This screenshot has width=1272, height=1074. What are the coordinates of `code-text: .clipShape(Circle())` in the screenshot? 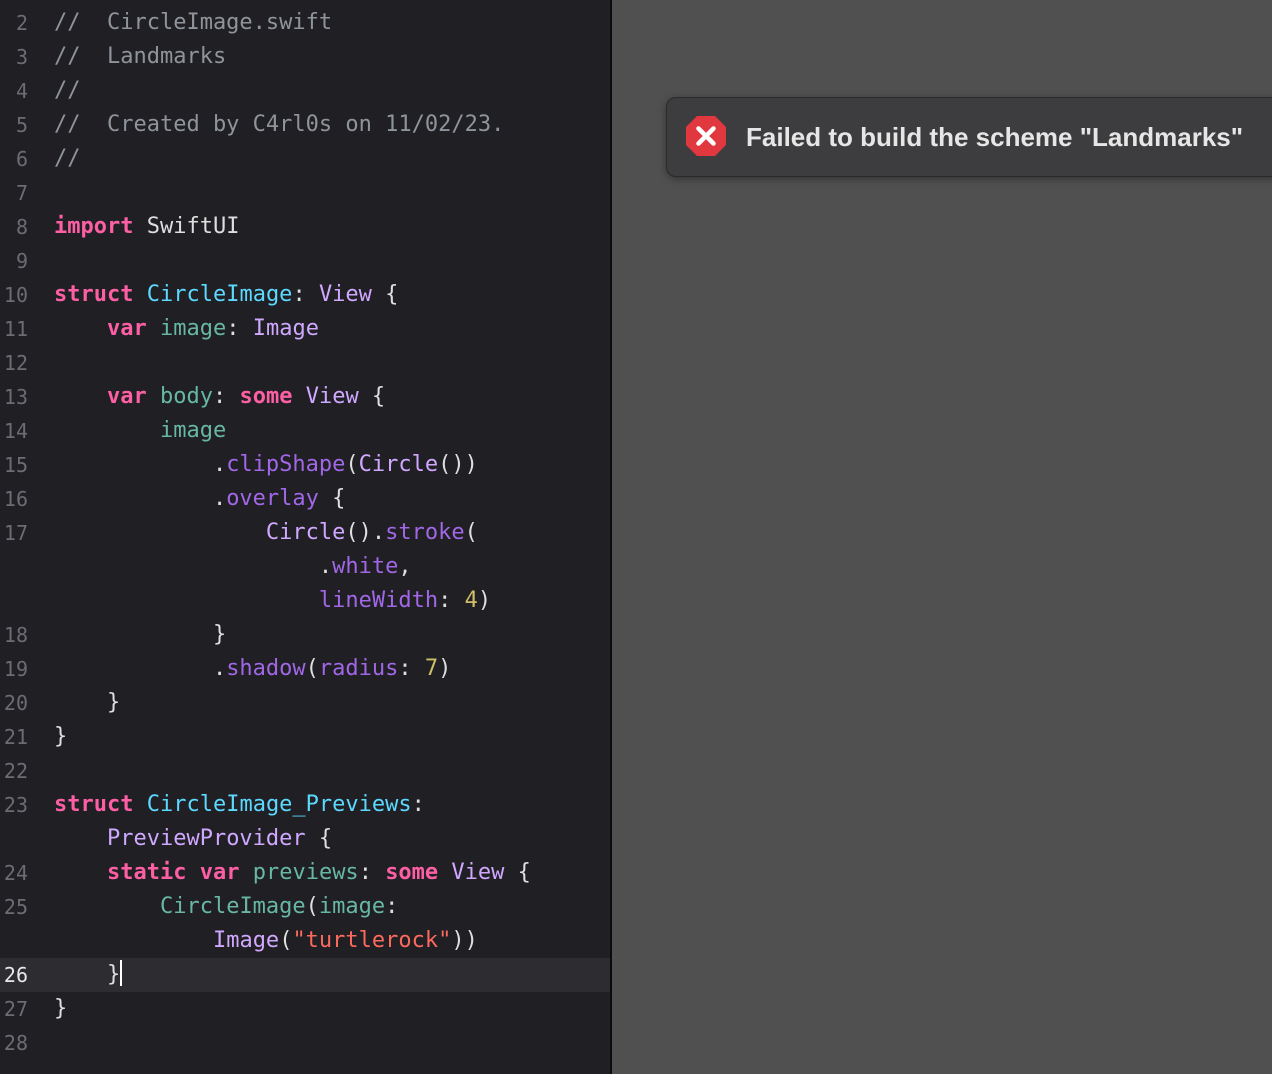 It's located at (266, 465).